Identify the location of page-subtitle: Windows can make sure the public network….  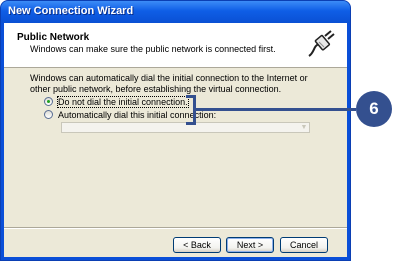
(153, 49).